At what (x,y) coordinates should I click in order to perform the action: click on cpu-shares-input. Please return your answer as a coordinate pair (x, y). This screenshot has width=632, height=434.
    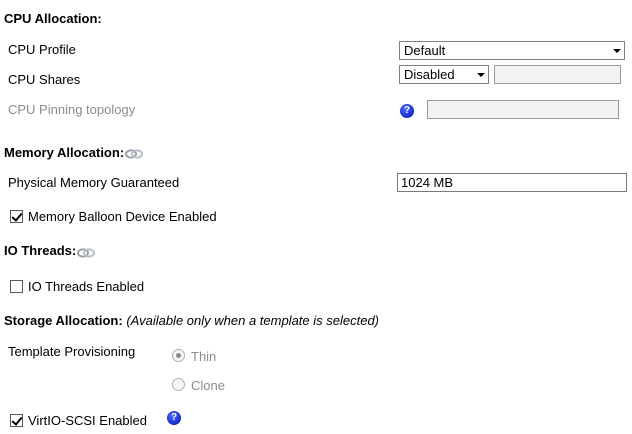
    Looking at the image, I should click on (557, 74).